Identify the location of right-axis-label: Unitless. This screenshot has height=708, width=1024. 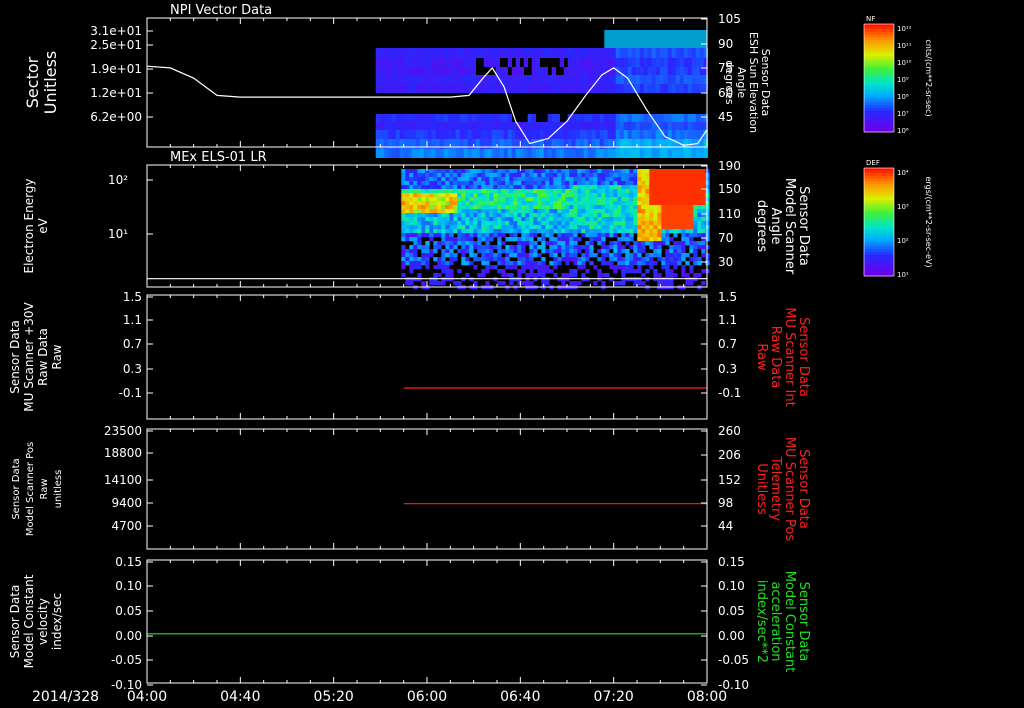
(761, 489).